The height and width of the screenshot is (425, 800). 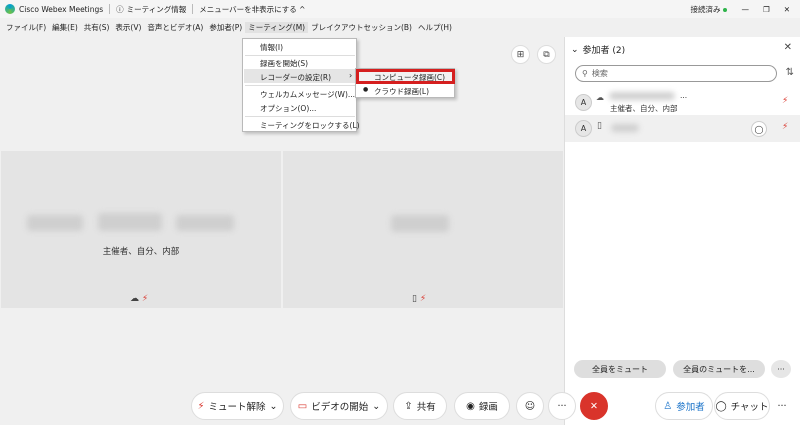 I want to click on connection-status-label: 接続済み, so click(x=705, y=9).